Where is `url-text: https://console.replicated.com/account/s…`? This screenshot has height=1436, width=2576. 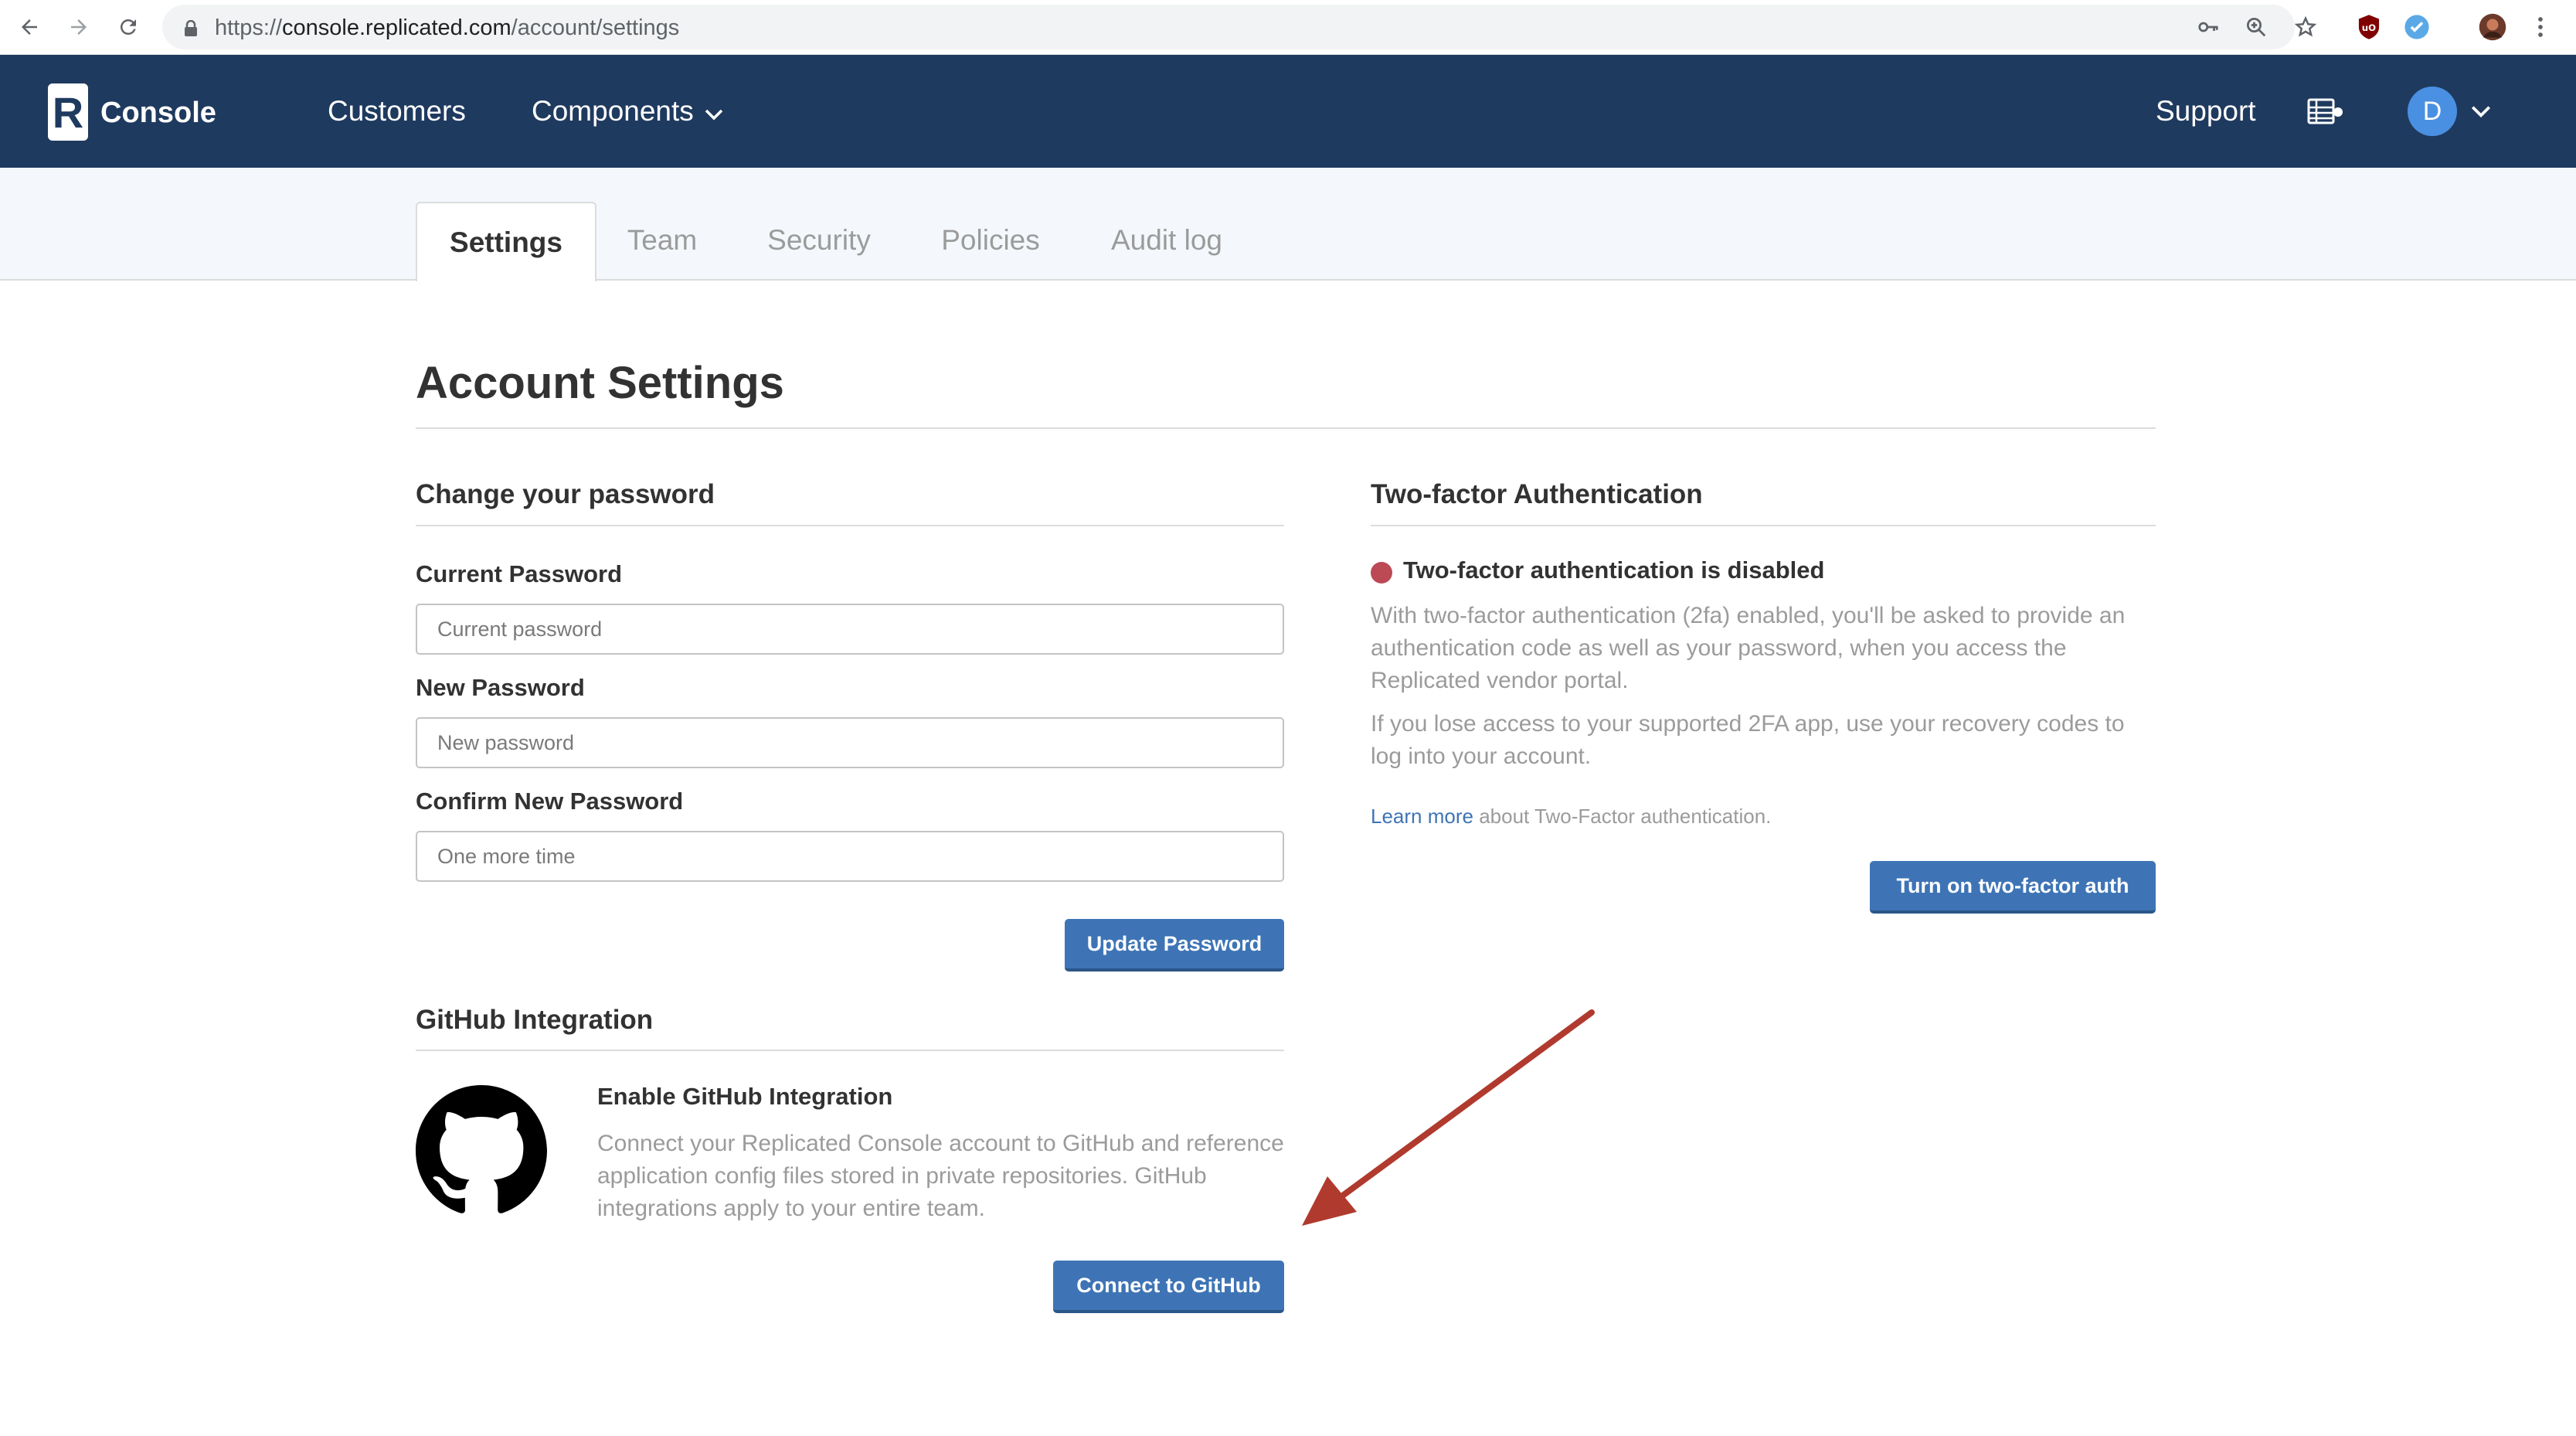 url-text: https://console.replicated.com/account/s… is located at coordinates (447, 27).